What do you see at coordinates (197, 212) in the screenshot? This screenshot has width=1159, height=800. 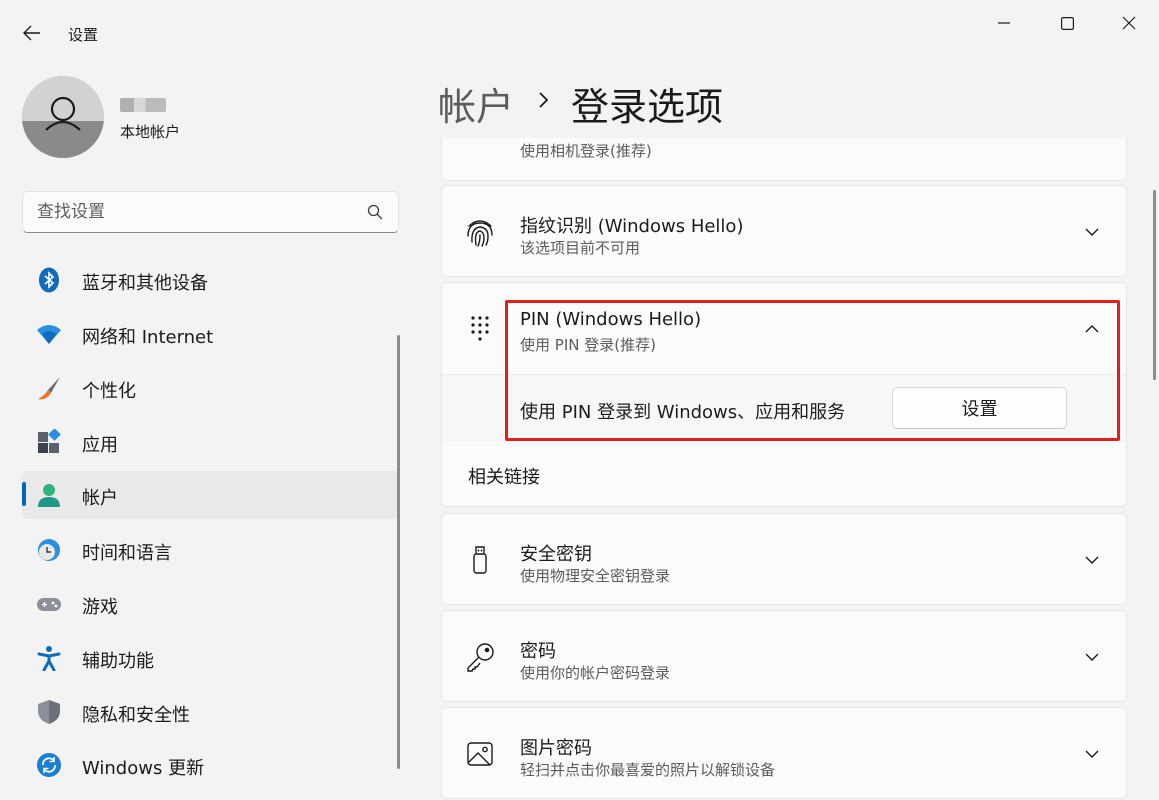 I see `search-input` at bounding box center [197, 212].